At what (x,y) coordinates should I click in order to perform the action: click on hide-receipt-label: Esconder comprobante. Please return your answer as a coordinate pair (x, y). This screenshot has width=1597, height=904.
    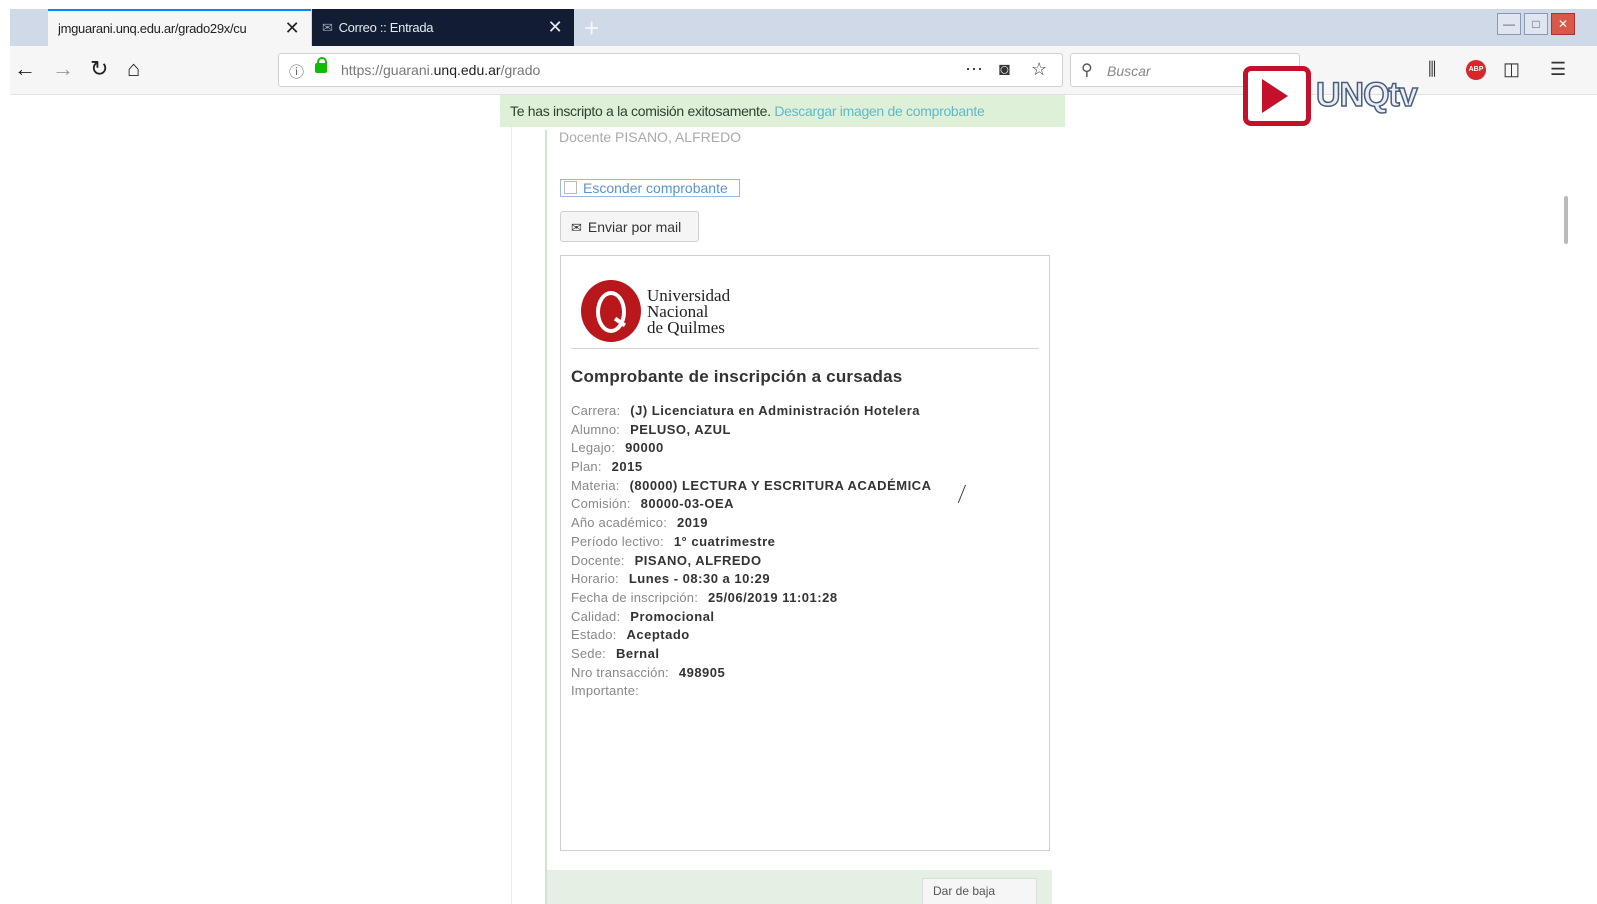
    Looking at the image, I should click on (655, 188).